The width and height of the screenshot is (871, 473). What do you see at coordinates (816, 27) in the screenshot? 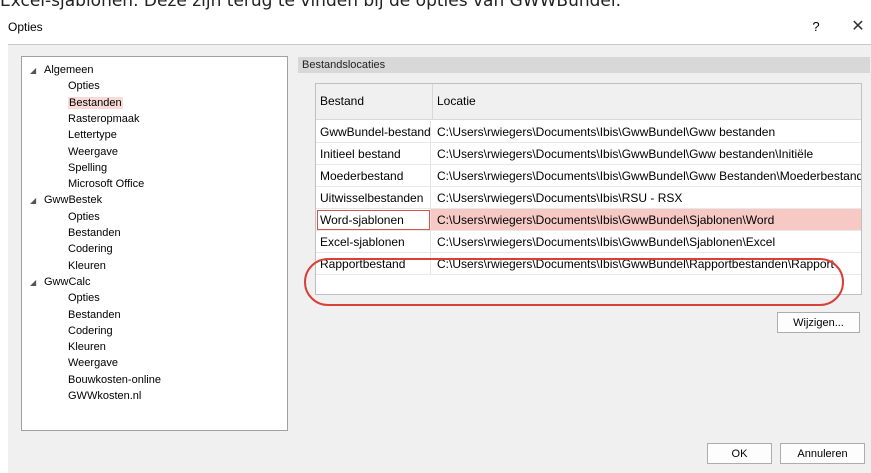
I see `help-button: ?` at bounding box center [816, 27].